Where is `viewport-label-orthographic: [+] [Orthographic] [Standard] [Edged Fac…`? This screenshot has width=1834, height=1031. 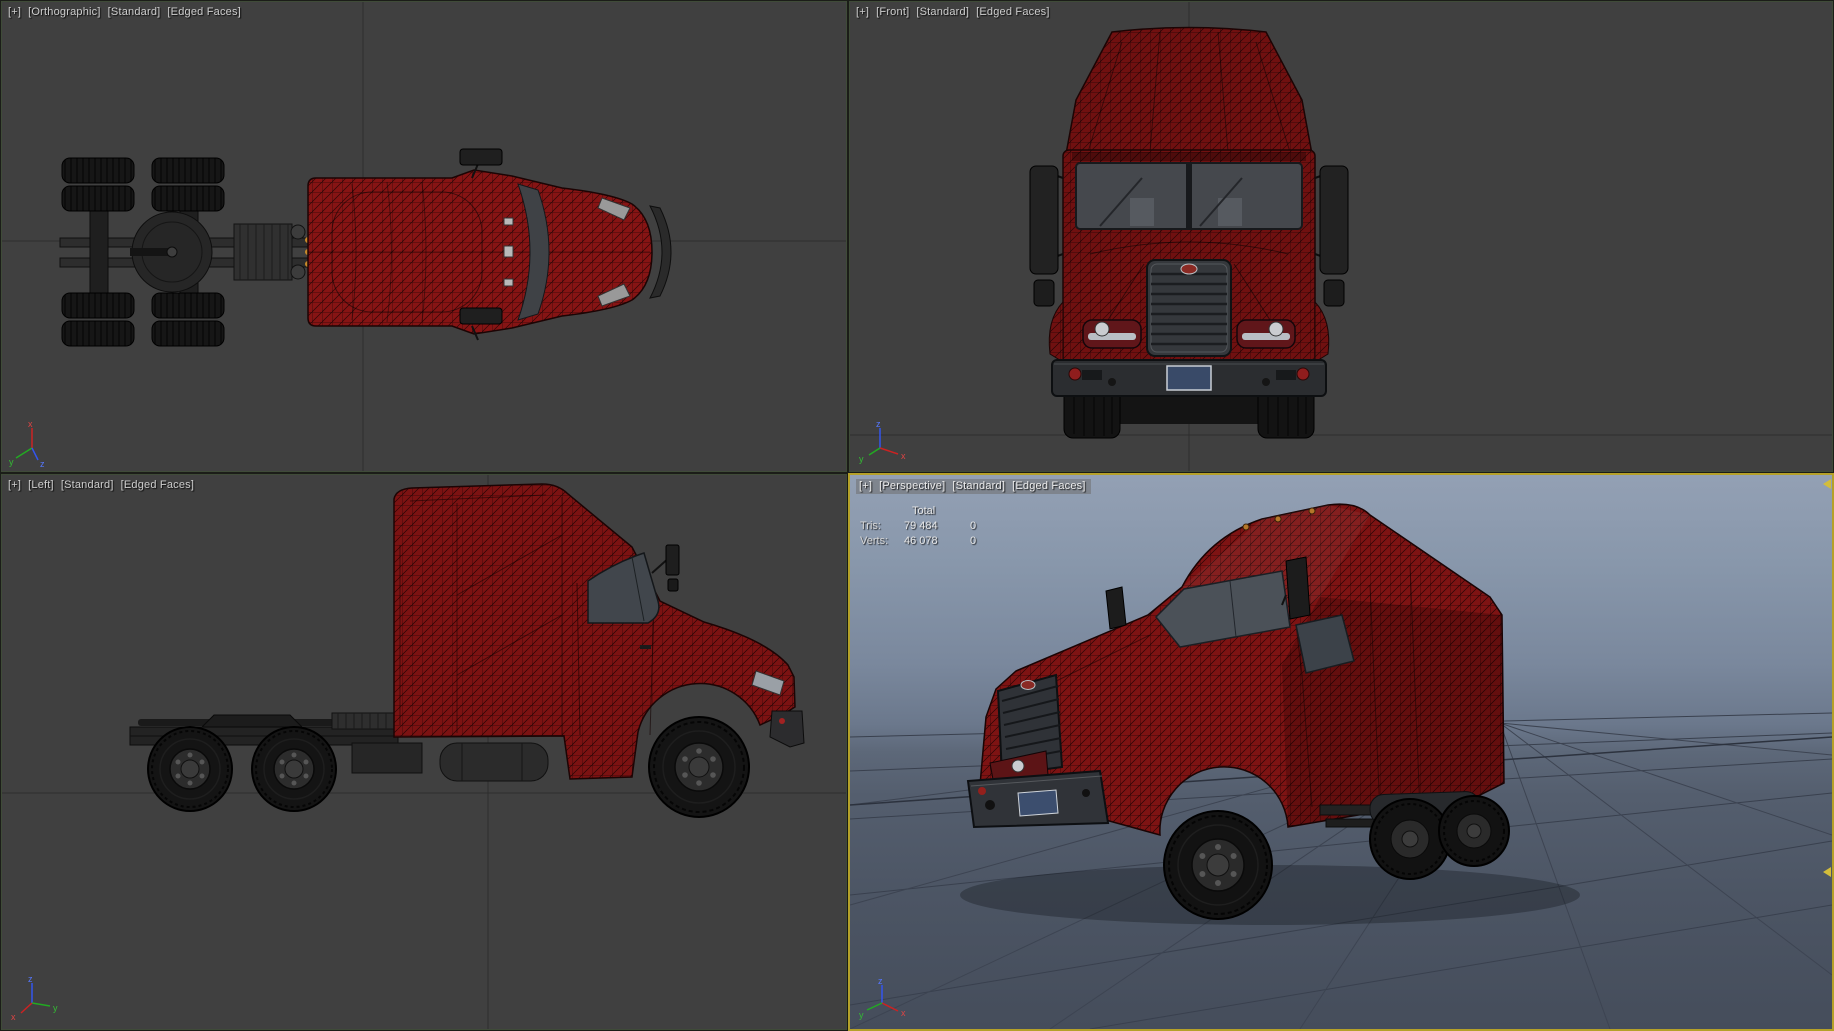
viewport-label-orthographic: [+] [Orthographic] [Standard] [Edged Fac… is located at coordinates (124, 12).